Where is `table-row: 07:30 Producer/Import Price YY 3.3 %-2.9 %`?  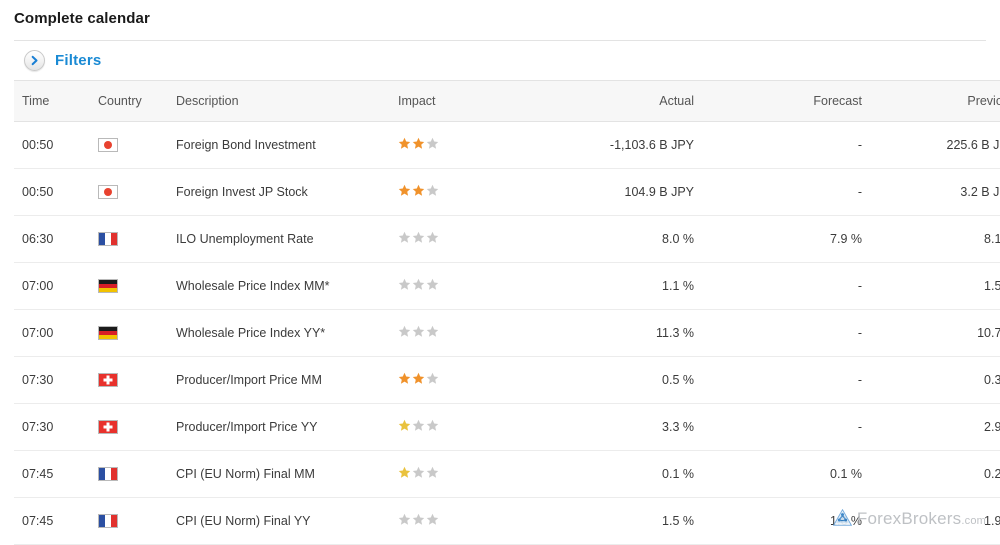
table-row: 07:30 Producer/Import Price YY 3.3 %-2.9 % is located at coordinates (507, 427).